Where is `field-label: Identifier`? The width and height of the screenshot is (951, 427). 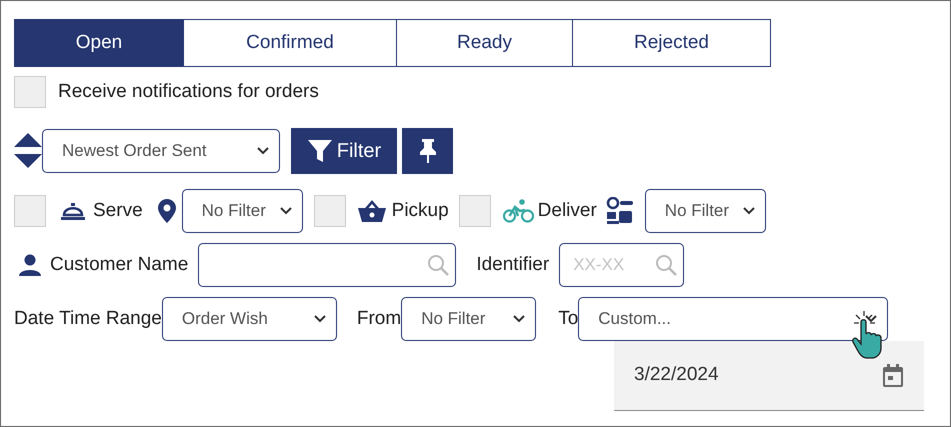
field-label: Identifier is located at coordinates (513, 264).